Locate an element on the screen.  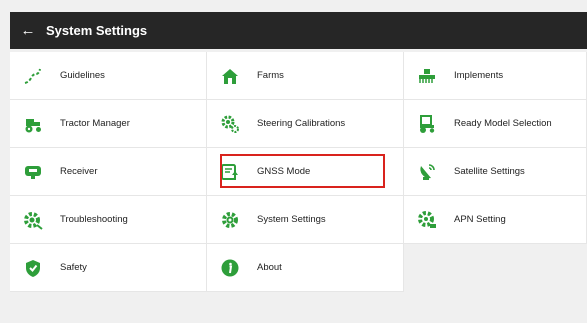
tractor-icon is located at coordinates (33, 124).